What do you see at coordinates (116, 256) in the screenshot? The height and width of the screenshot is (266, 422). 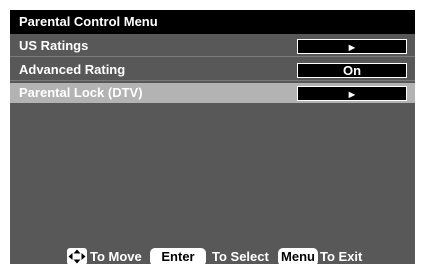 I see `move-hint-label: To Move` at bounding box center [116, 256].